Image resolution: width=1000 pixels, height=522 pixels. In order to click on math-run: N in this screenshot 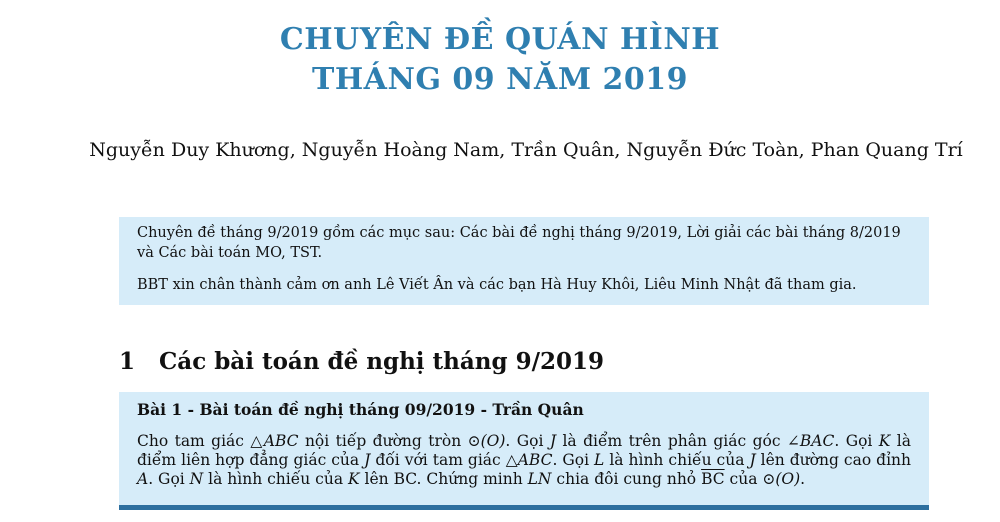, I will do `click(196, 479)`.